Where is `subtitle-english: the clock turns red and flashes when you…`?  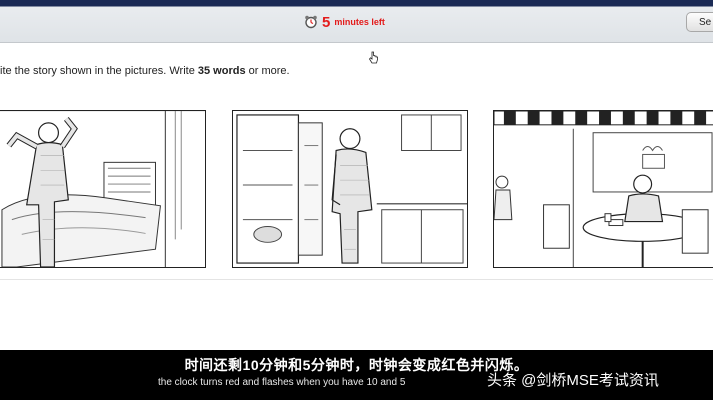
subtitle-english: the clock turns red and flashes when you… is located at coordinates (282, 382).